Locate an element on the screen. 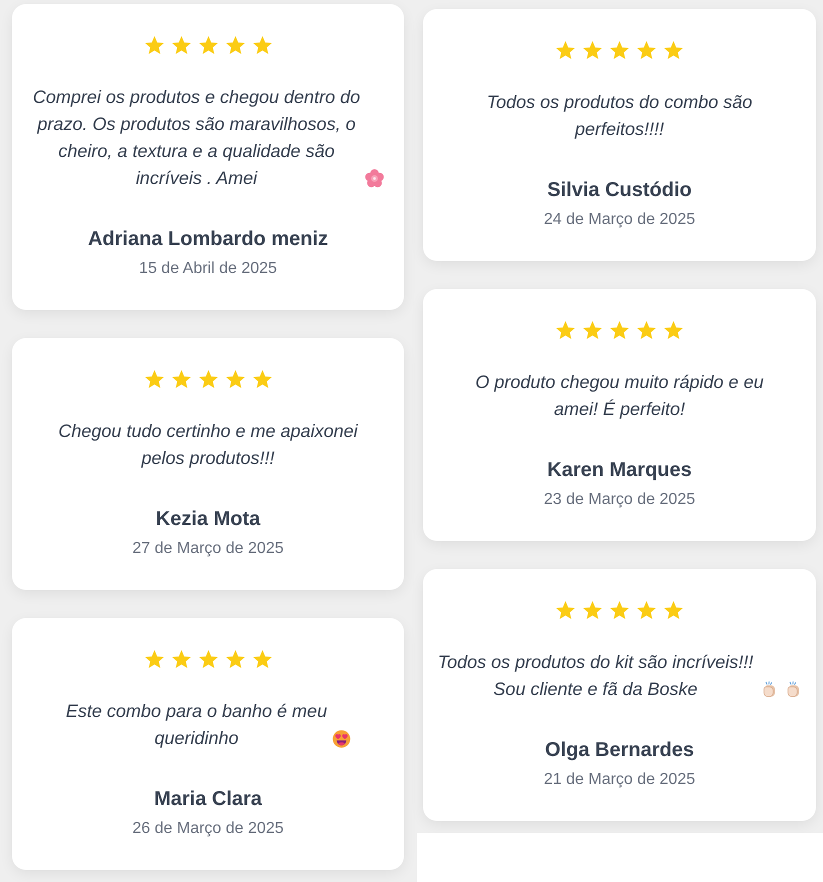  flower-icon is located at coordinates (374, 178).